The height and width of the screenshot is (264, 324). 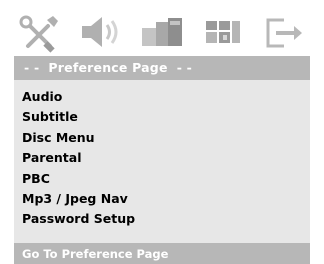 What do you see at coordinates (42, 96) in the screenshot?
I see `menu-item-audio: Audio` at bounding box center [42, 96].